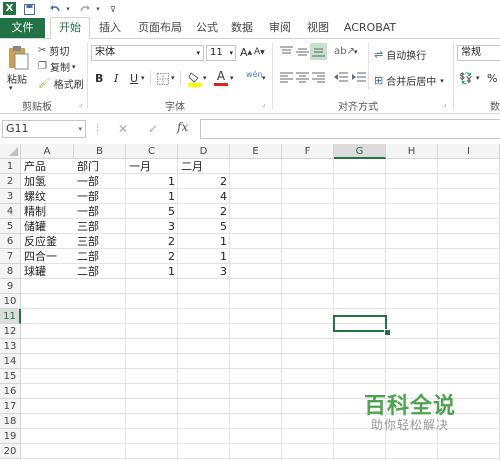 This screenshot has width=500, height=461. I want to click on tab-view: 视图, so click(318, 28).